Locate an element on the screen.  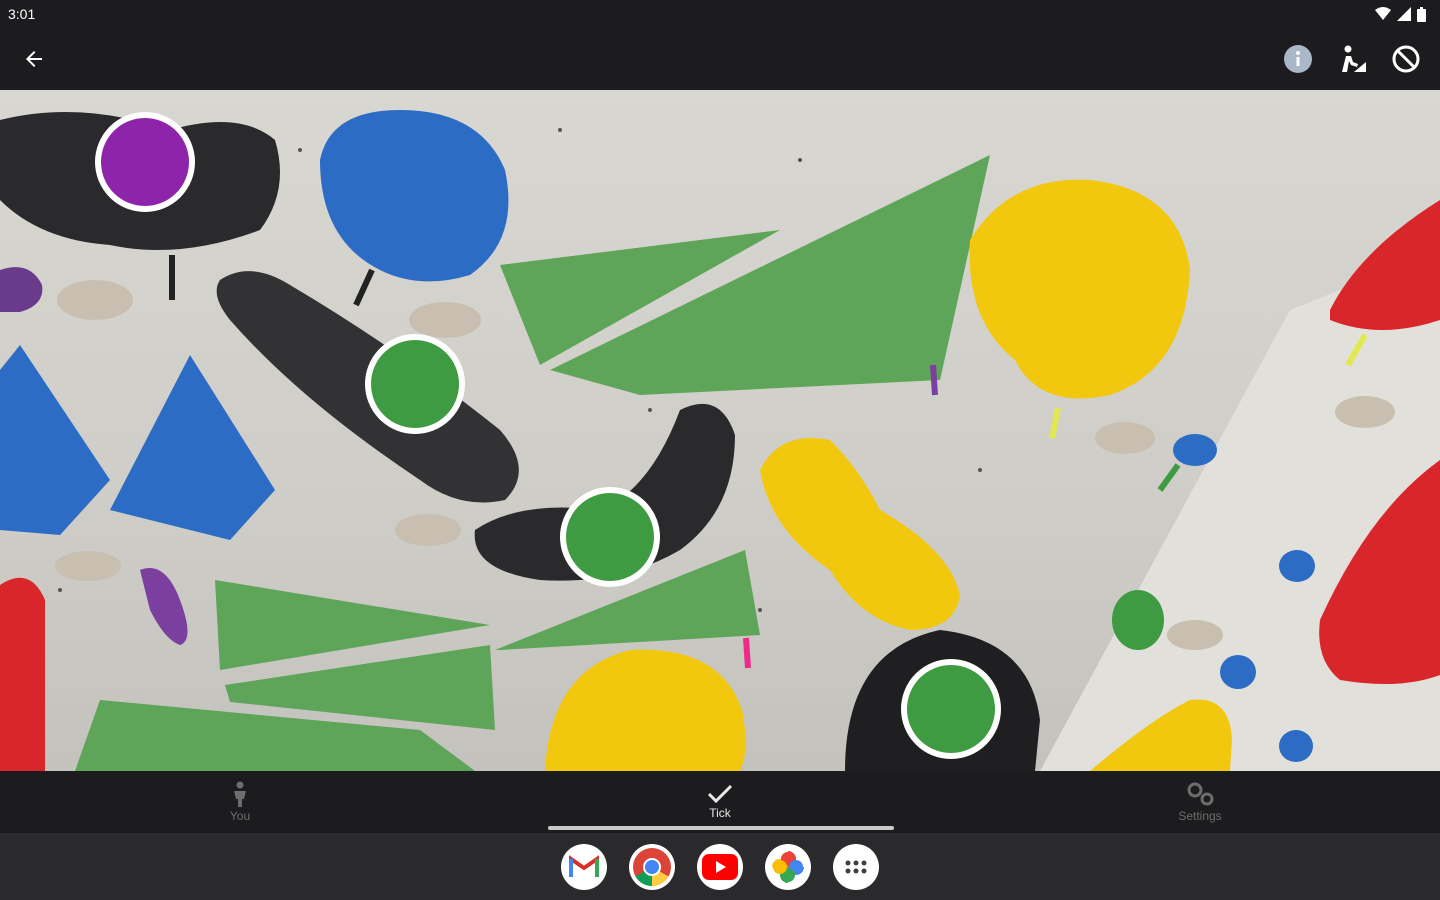
photos-icon is located at coordinates (788, 866).